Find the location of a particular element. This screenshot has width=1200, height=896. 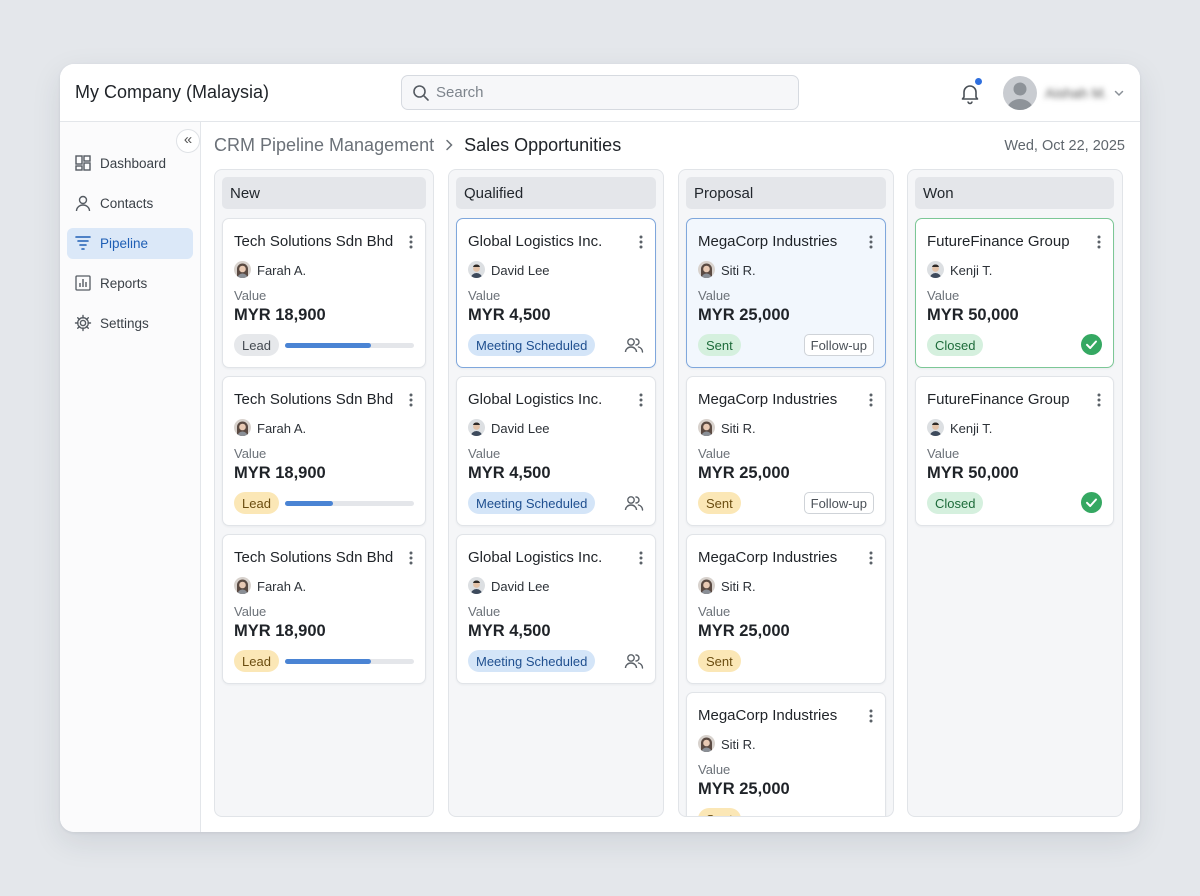

sidebar-item-label: Pipeline is located at coordinates (124, 243).